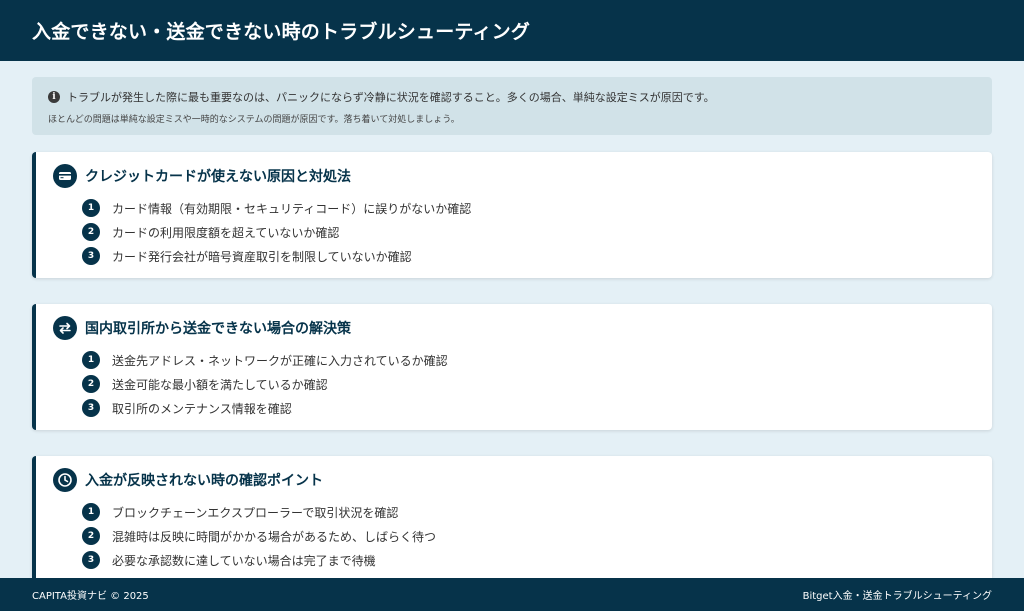 The image size is (1024, 611). What do you see at coordinates (65, 328) in the screenshot?
I see `exchange-icon` at bounding box center [65, 328].